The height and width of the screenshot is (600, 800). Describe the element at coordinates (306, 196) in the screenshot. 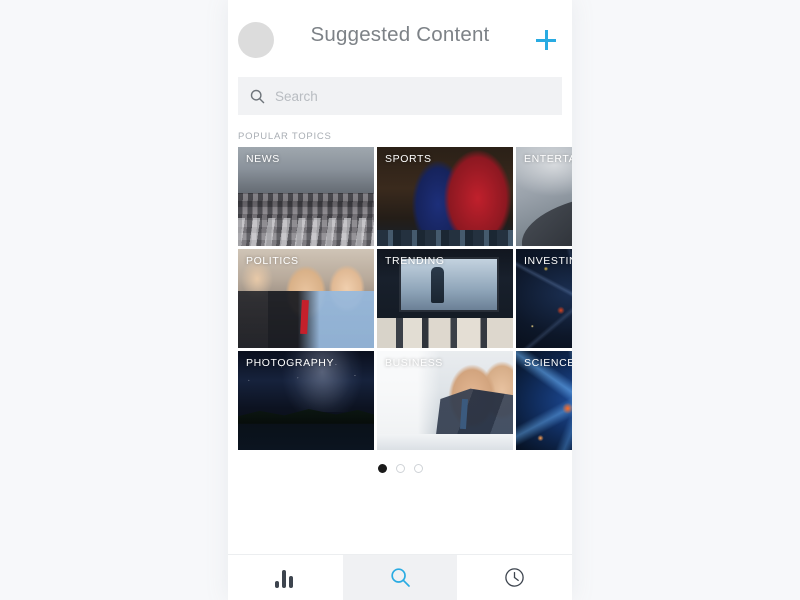

I see `topic-tile-news: NEWS` at that location.